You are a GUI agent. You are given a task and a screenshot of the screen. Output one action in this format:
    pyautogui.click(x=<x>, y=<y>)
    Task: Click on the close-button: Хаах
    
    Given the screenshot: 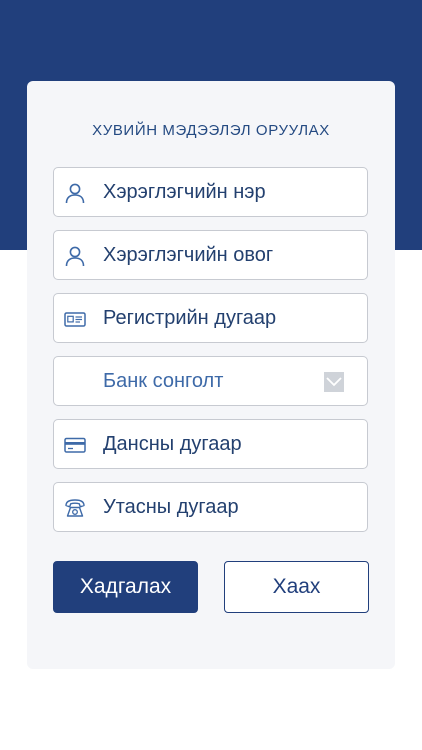 What is the action you would take?
    pyautogui.click(x=296, y=587)
    